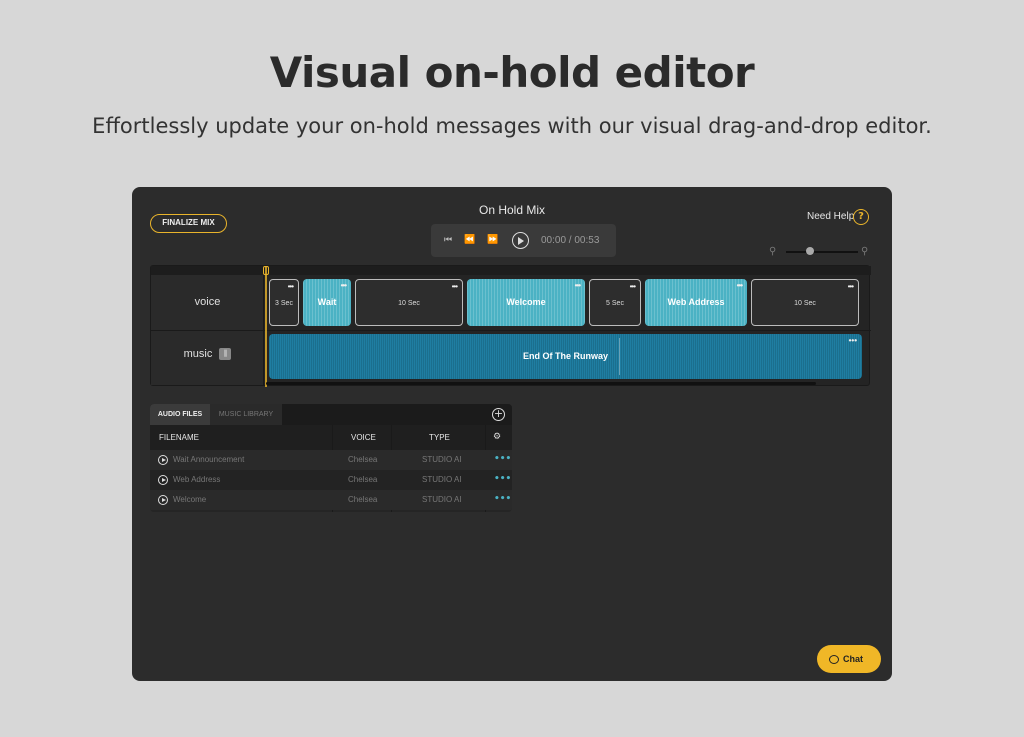  I want to click on voice-clip: ••• Web Address, so click(696, 302).